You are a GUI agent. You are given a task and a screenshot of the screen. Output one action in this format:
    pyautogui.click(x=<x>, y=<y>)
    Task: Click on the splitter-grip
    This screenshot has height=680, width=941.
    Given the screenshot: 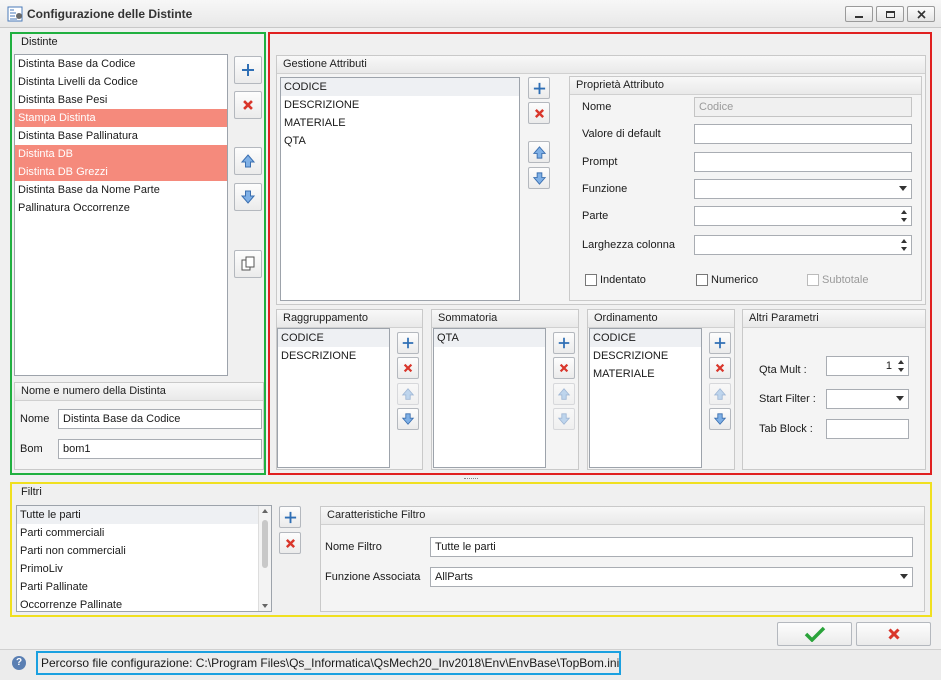 What is the action you would take?
    pyautogui.click(x=471, y=479)
    